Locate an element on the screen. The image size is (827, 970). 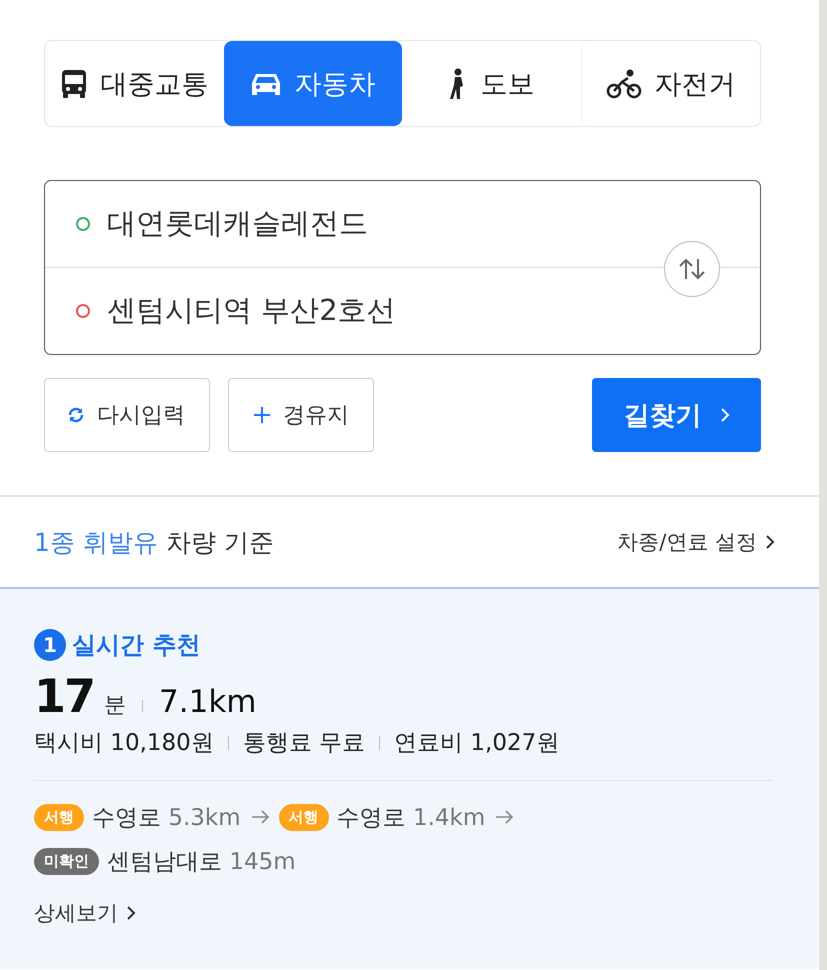
rank-badge: 1 is located at coordinates (50, 645).